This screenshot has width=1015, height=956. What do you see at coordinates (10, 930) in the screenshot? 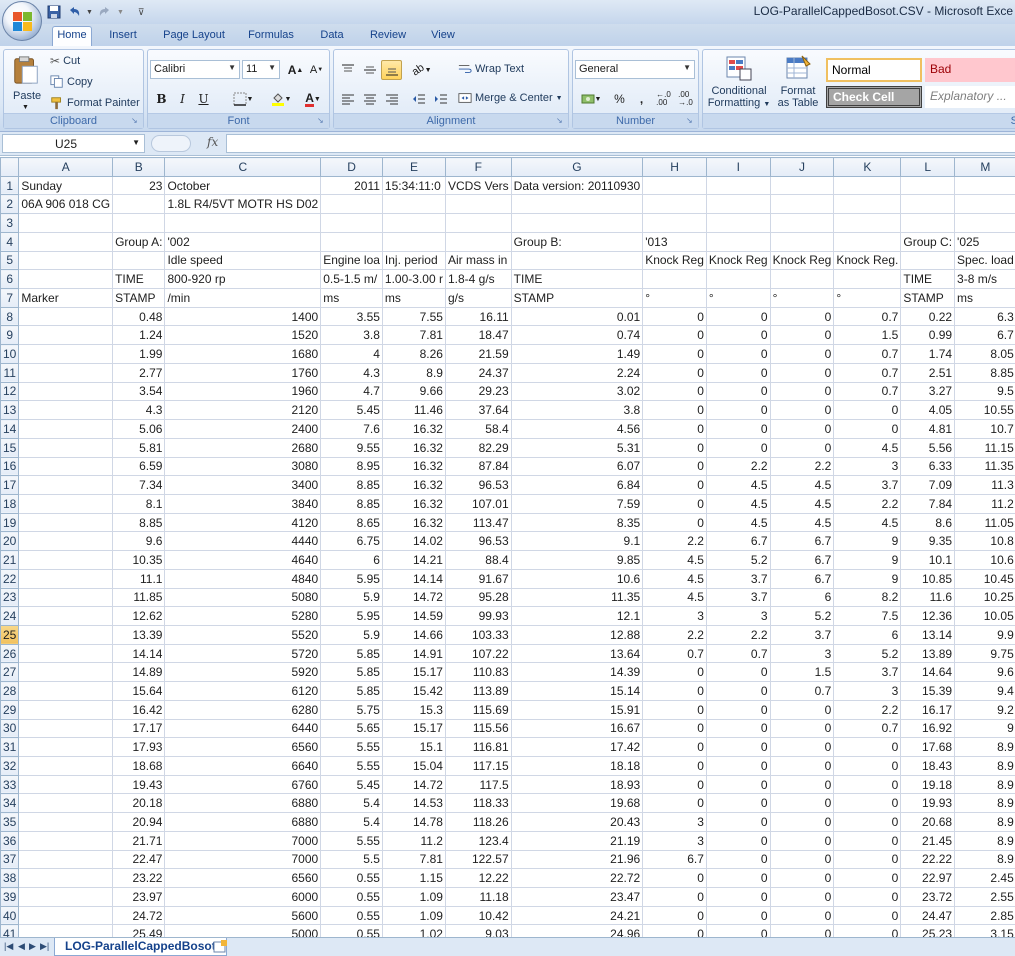
I see `row-header: 41` at bounding box center [10, 930].